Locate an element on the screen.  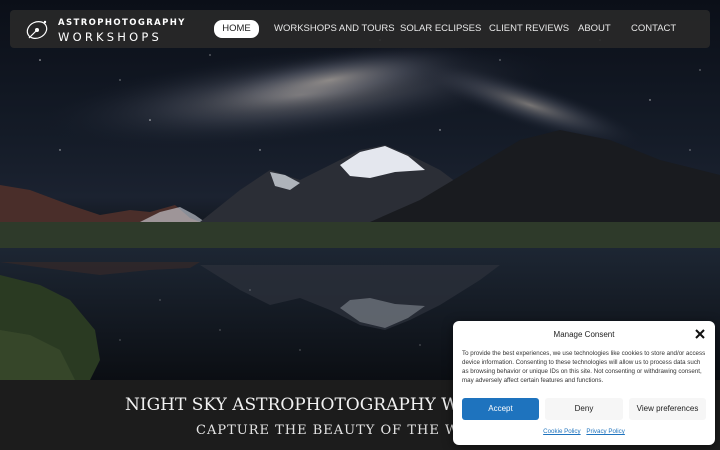
view-preferences-button: View preferences is located at coordinates (667, 409).